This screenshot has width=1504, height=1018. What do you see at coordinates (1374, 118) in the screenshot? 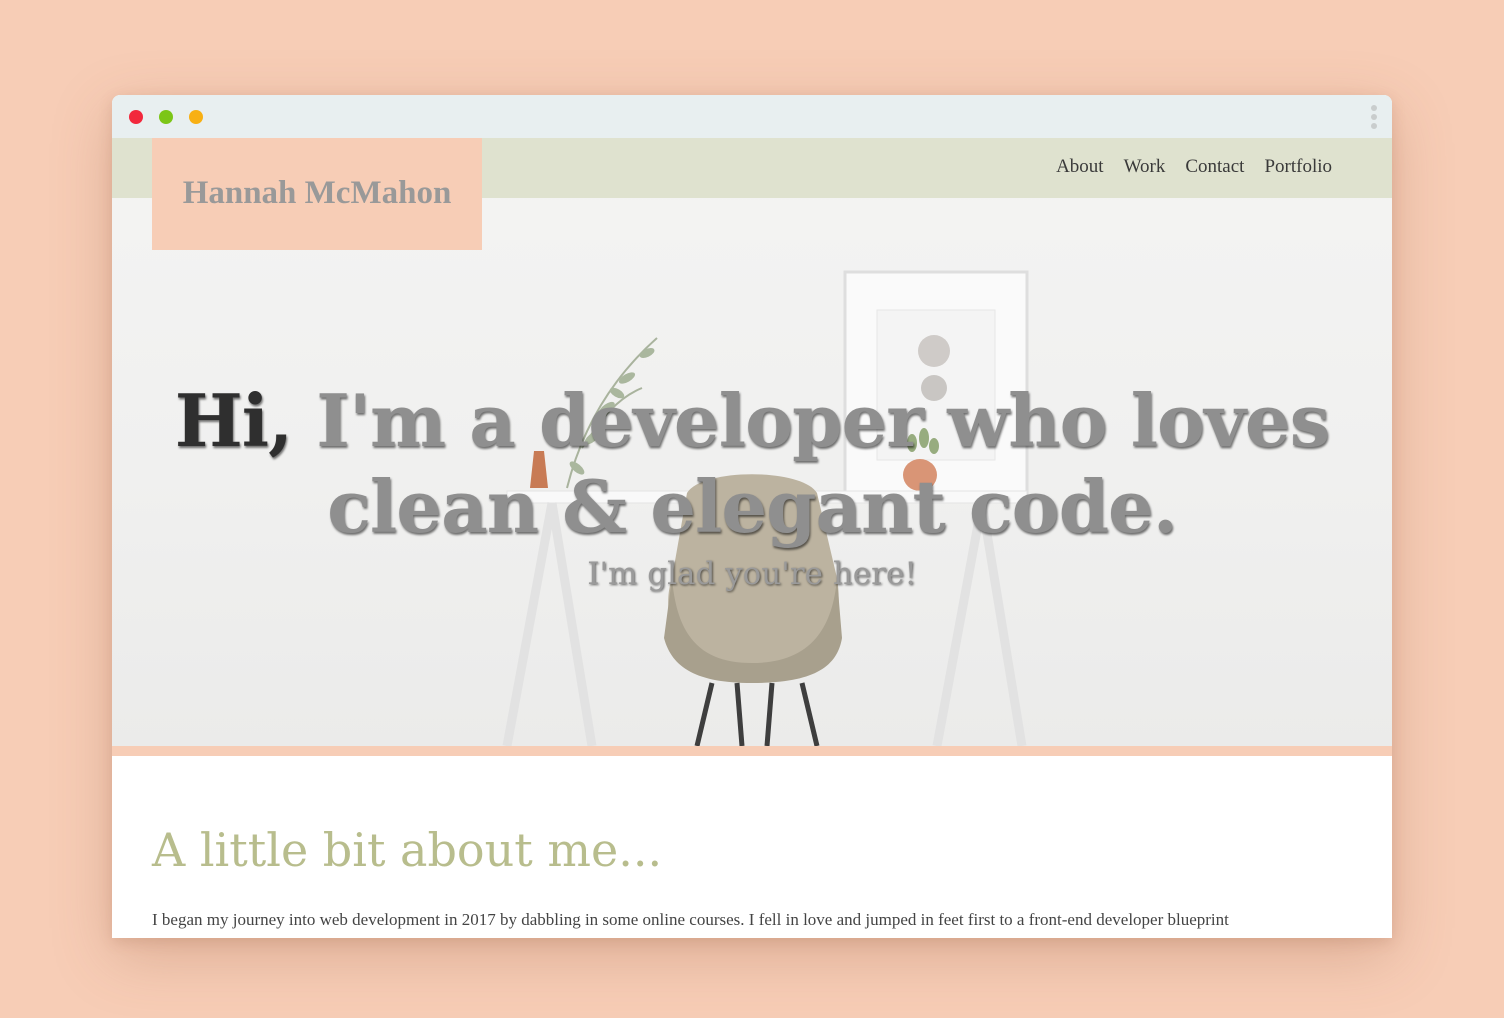
I see `kebab-menu-icon` at bounding box center [1374, 118].